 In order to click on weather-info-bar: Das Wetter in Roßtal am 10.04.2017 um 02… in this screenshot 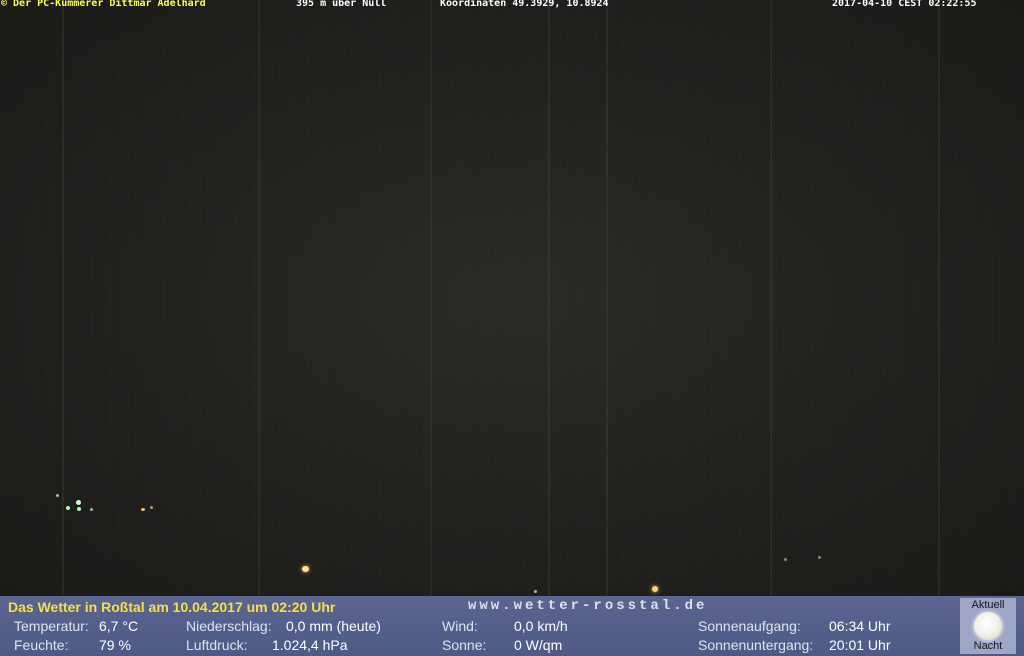, I will do `click(512, 626)`.